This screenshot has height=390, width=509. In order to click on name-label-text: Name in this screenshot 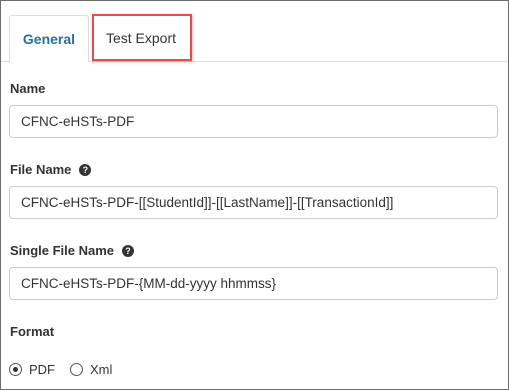, I will do `click(28, 88)`.